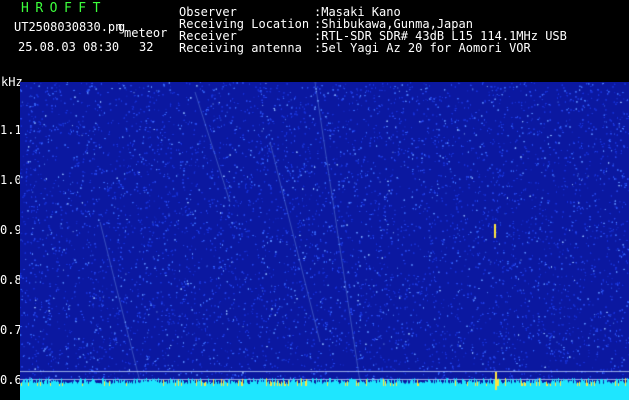 Image resolution: width=629 pixels, height=400 pixels. What do you see at coordinates (11, 130) in the screenshot?
I see `y-tick-label: 1.1` at bounding box center [11, 130].